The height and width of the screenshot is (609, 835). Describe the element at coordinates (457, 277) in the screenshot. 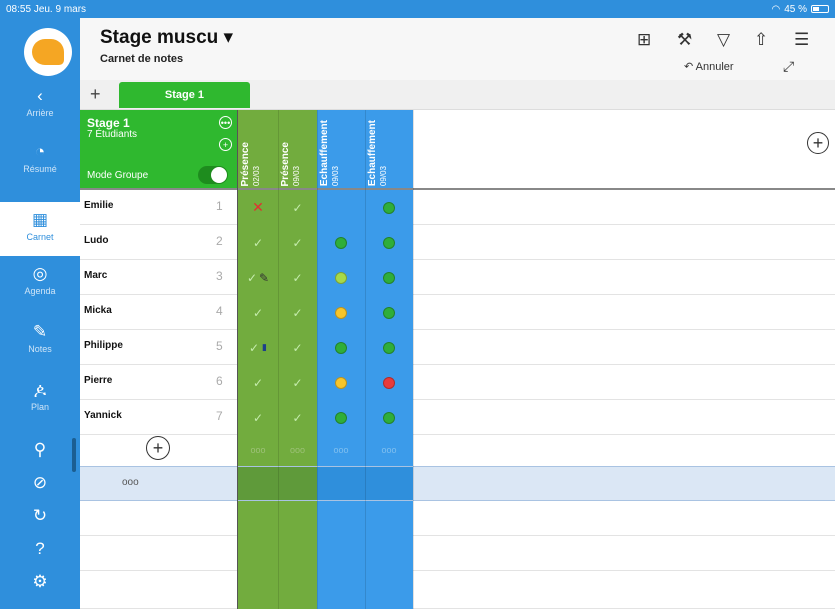

I see `table-row: Marc 3 ✓ ✎ ✓` at that location.